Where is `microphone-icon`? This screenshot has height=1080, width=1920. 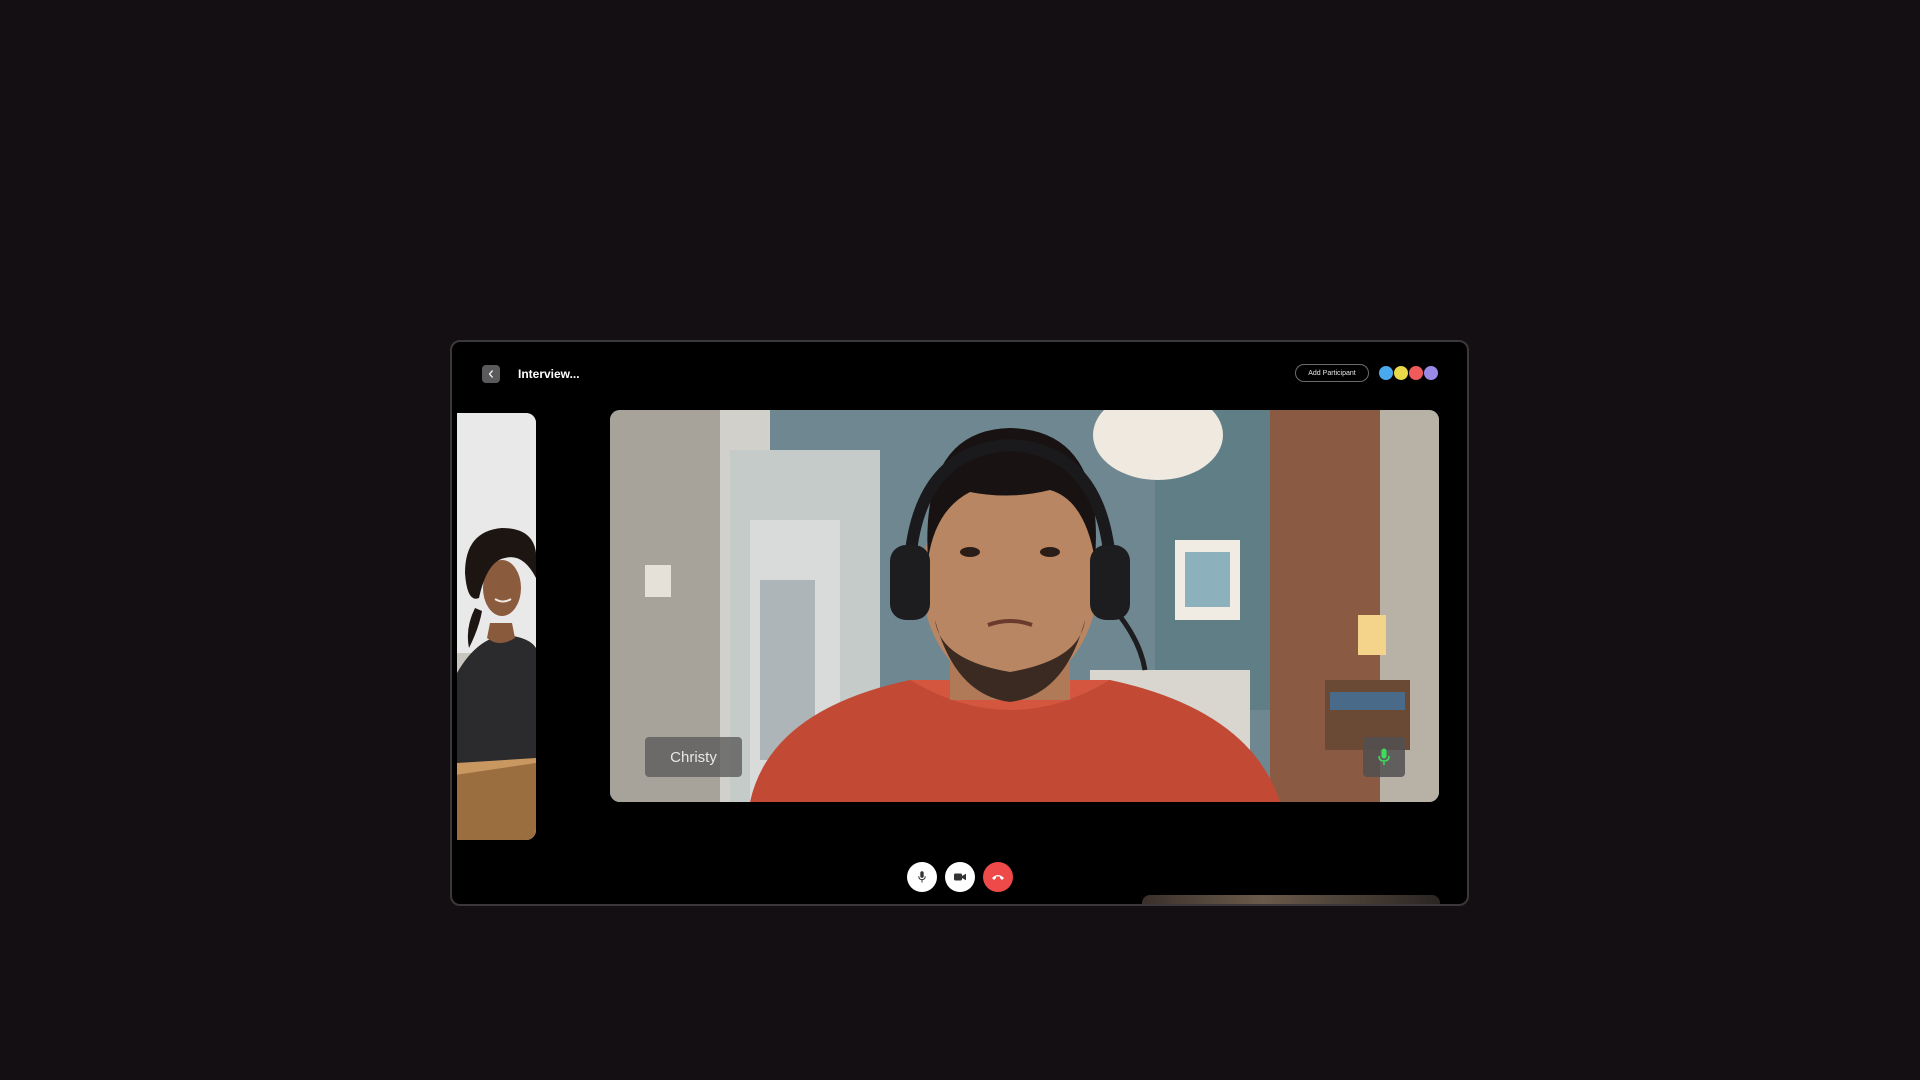 microphone-icon is located at coordinates (922, 877).